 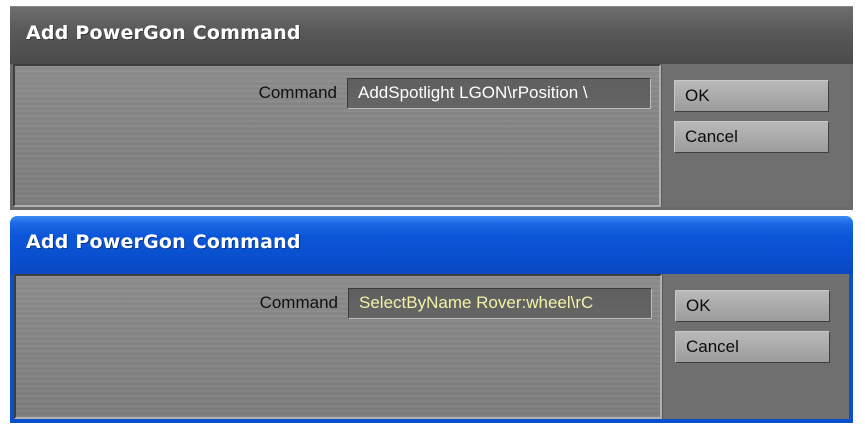 I want to click on command-input: SelectByName Rover:wheel\rC, so click(x=500, y=303).